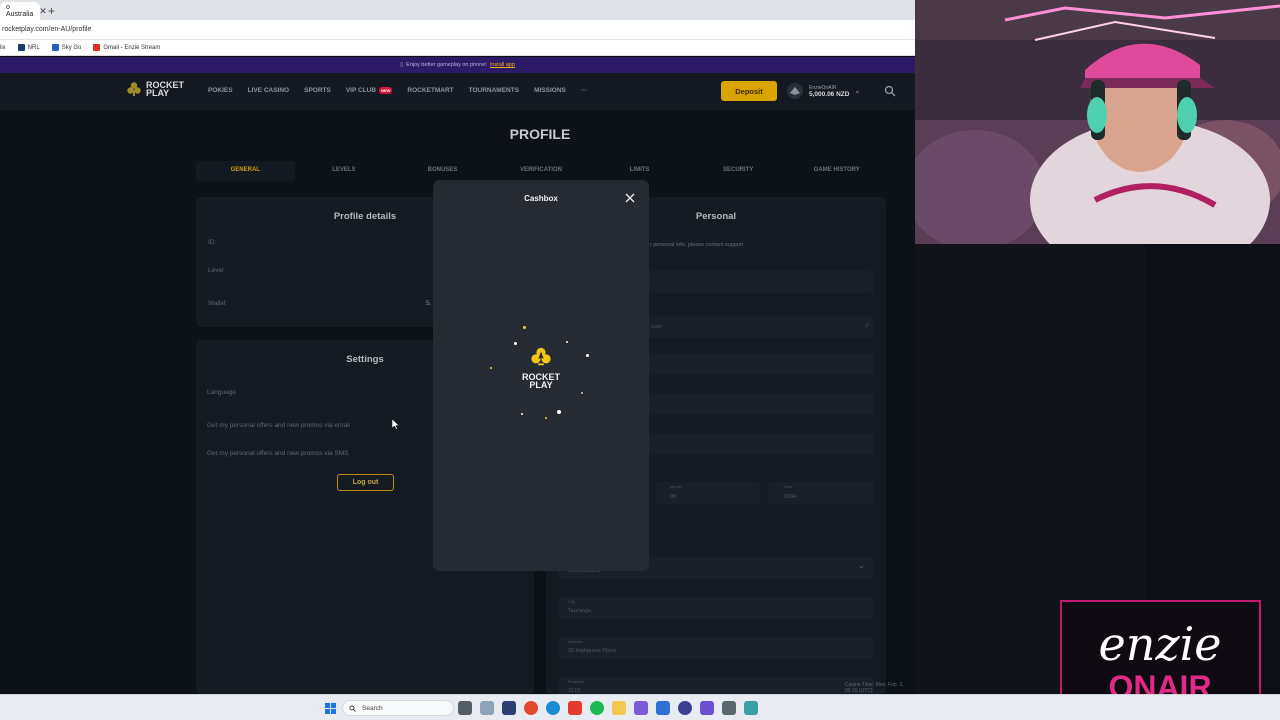 Image resolution: width=1280 pixels, height=720 pixels. Describe the element at coordinates (386, 90) in the screenshot. I see `new-badge: NEW` at that location.